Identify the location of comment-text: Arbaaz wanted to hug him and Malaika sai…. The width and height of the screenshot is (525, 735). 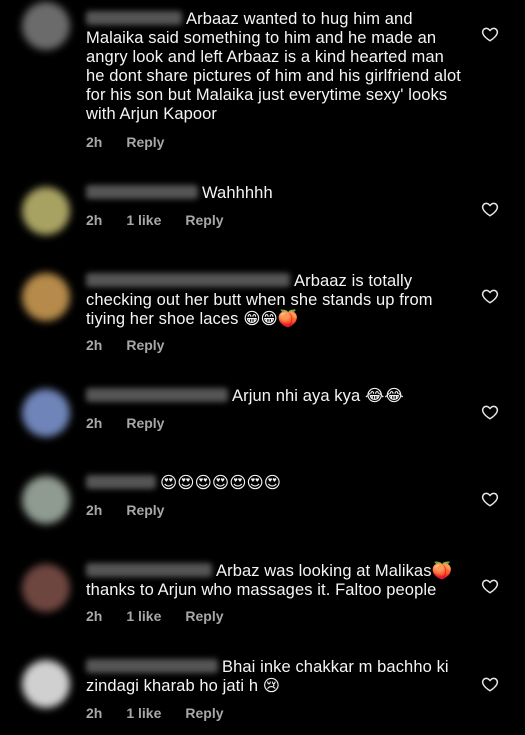
(273, 66).